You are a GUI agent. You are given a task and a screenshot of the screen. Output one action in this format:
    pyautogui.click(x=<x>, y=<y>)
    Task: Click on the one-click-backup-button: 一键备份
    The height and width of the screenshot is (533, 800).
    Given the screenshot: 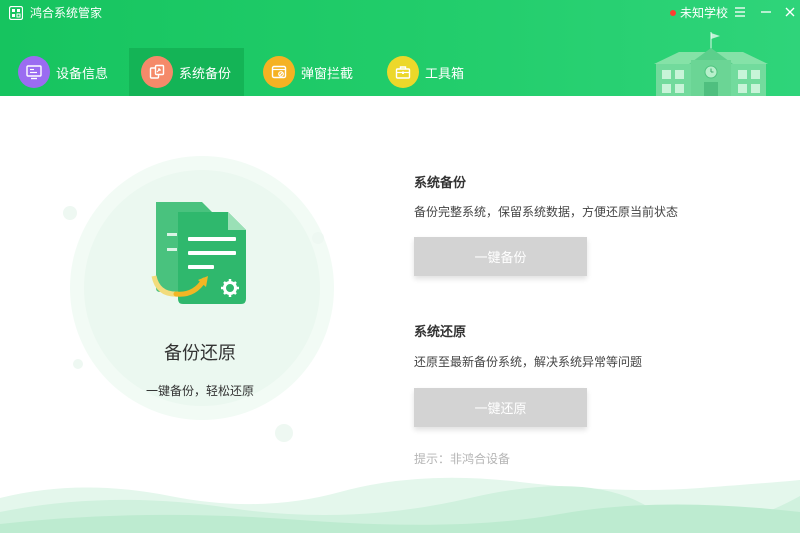 What is the action you would take?
    pyautogui.click(x=500, y=256)
    